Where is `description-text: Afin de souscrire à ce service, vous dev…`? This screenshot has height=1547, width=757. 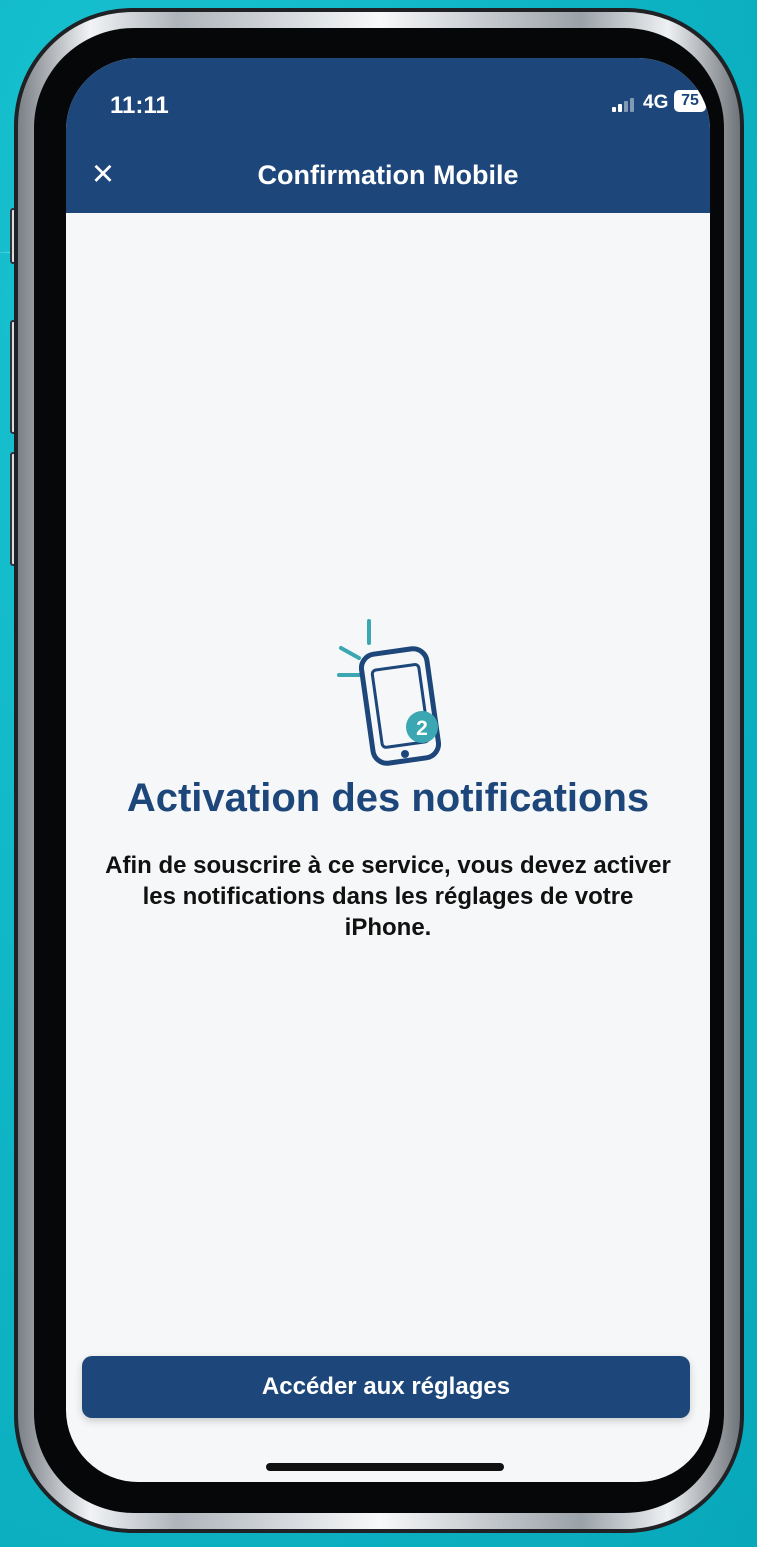 description-text: Afin de souscrire à ce service, vous dev… is located at coordinates (388, 896).